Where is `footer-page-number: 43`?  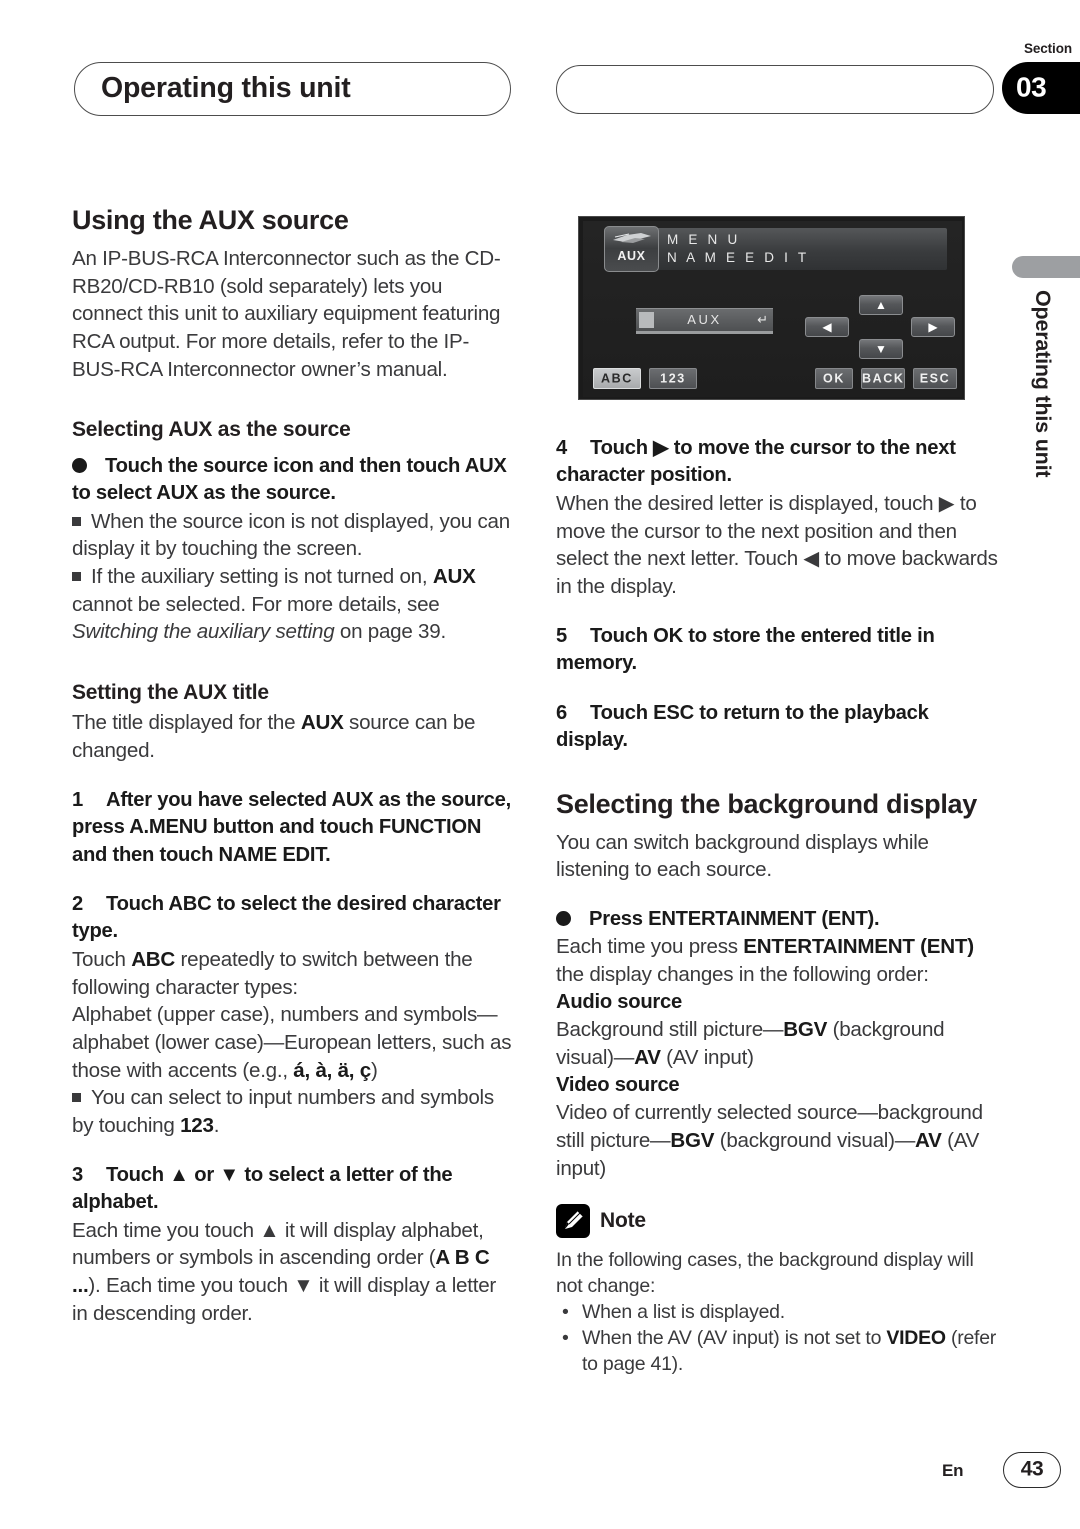 footer-page-number: 43 is located at coordinates (1032, 1469).